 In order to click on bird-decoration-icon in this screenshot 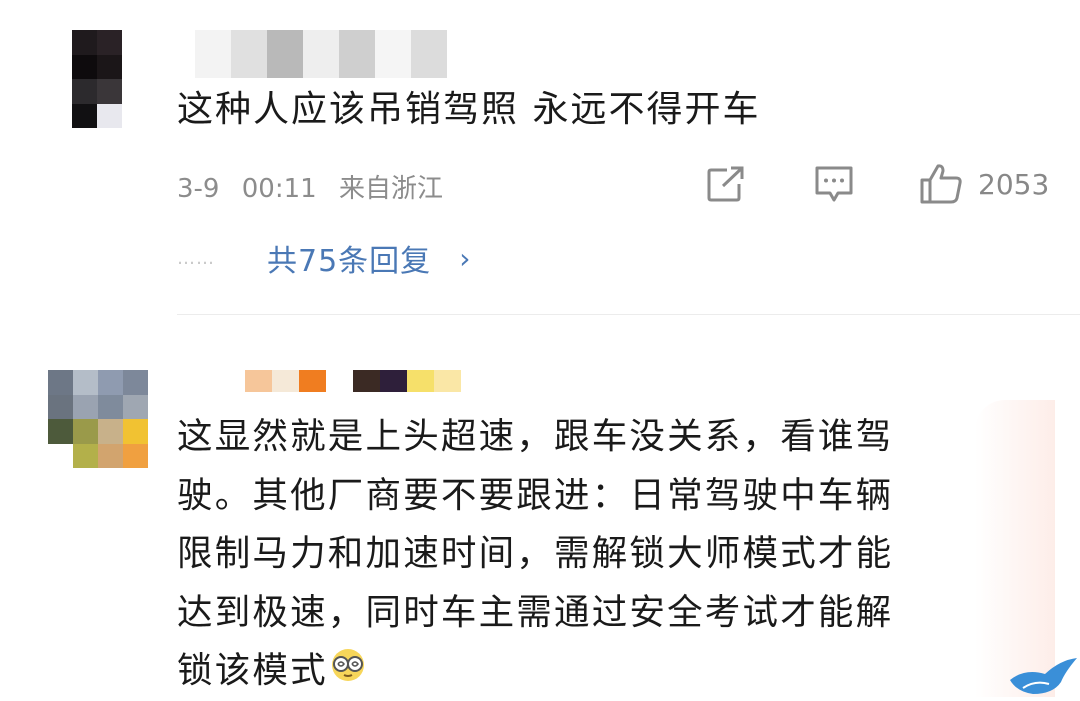, I will do `click(1042, 675)`.